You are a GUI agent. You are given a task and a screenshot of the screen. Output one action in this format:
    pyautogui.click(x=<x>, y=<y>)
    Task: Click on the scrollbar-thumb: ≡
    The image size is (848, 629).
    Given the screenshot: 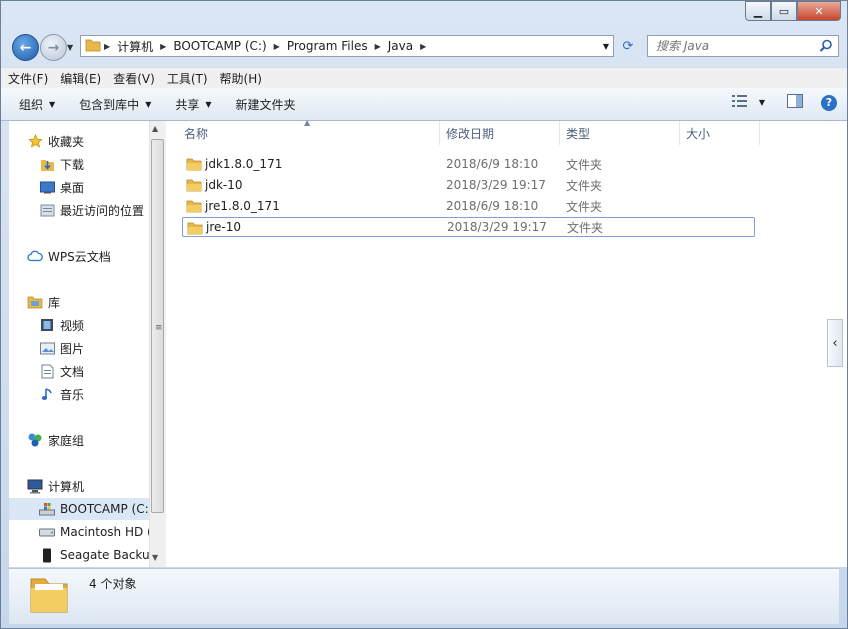 What is the action you would take?
    pyautogui.click(x=157, y=326)
    